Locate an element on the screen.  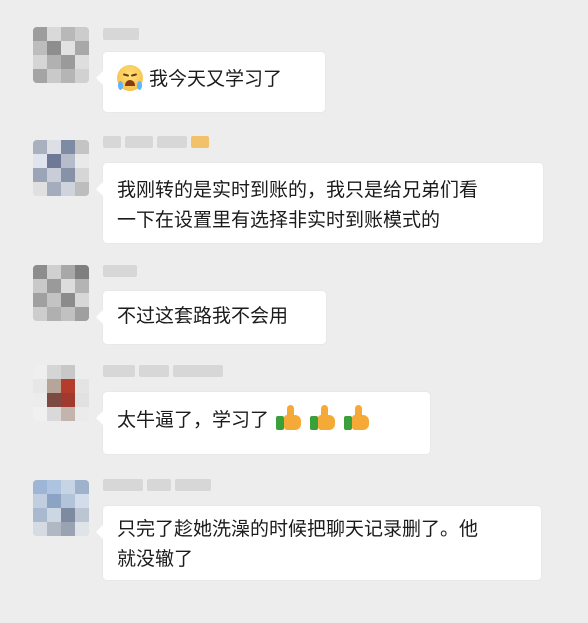
message-text: 不过这套路我不会用 is located at coordinates (203, 316).